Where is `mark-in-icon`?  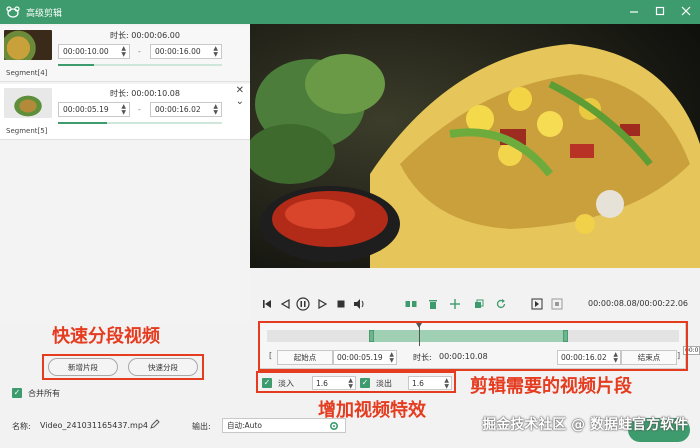 mark-in-icon is located at coordinates (537, 304).